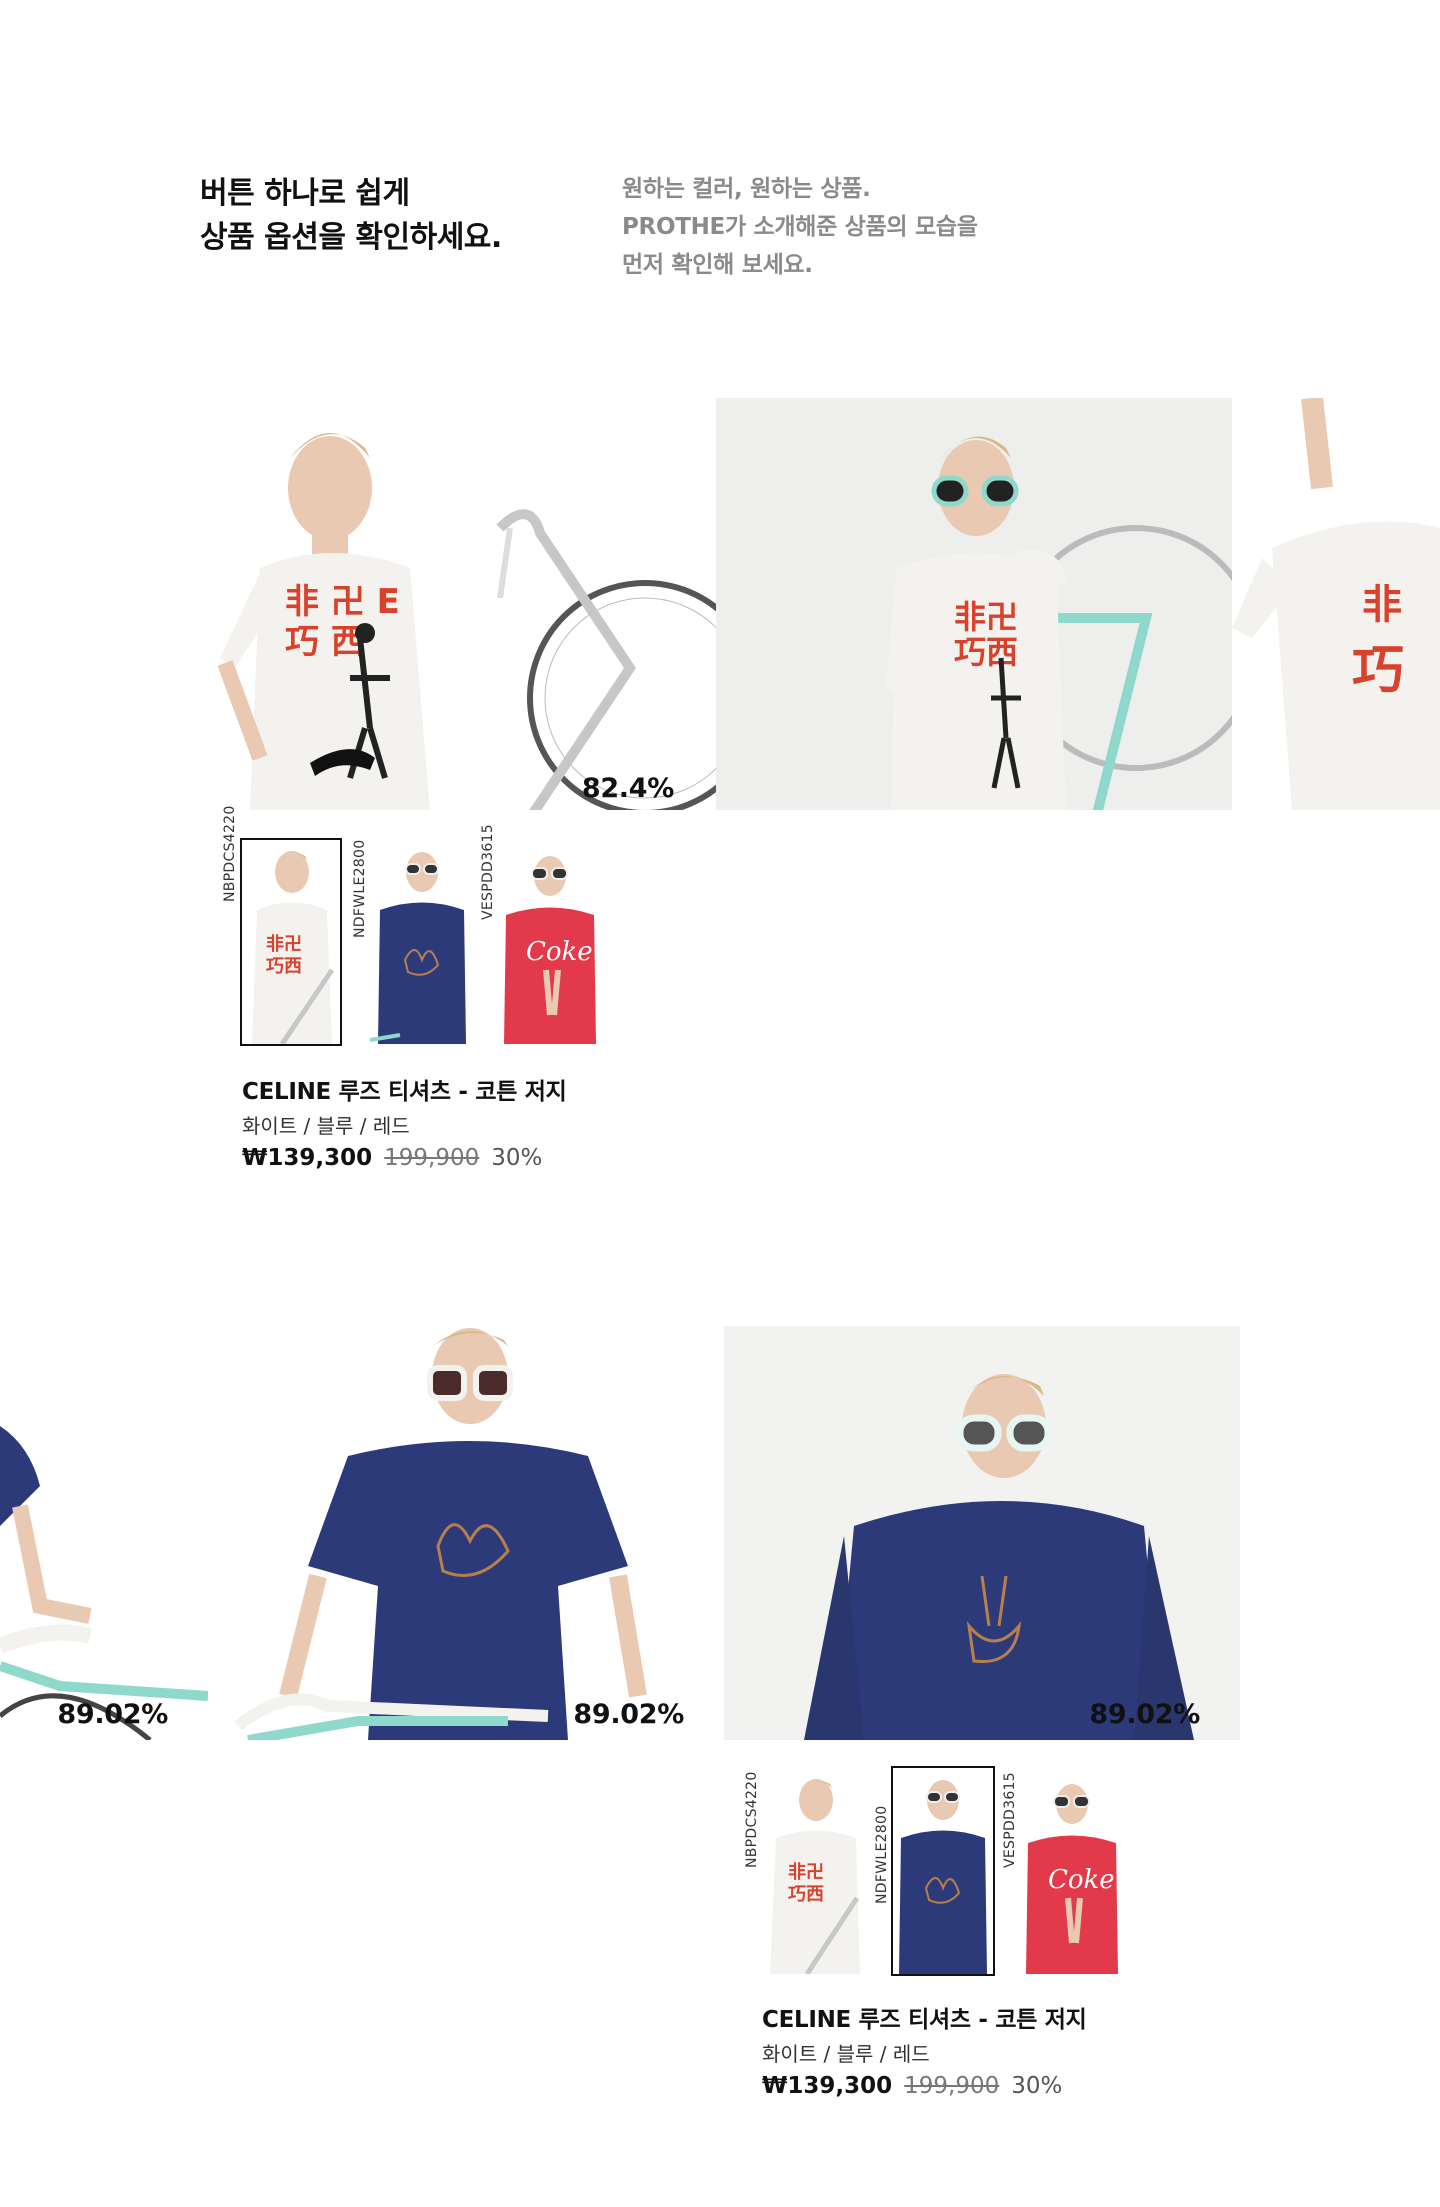  I want to click on svg-text: 非 卍 E, so click(342, 602).